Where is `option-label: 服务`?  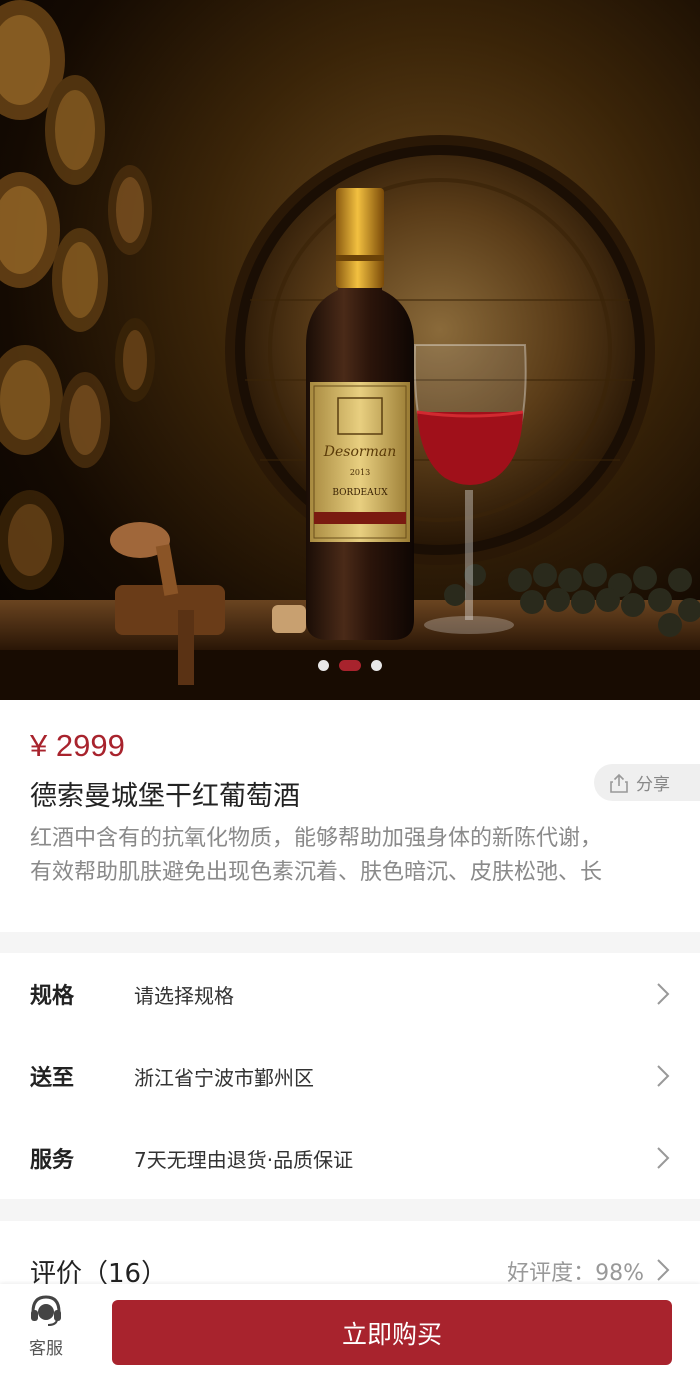
option-label: 服务 is located at coordinates (52, 1160).